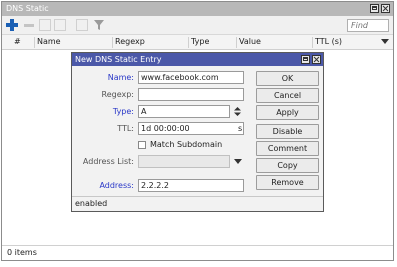 Image resolution: width=397 pixels, height=267 pixels. I want to click on column-header-name: Name, so click(73, 42).